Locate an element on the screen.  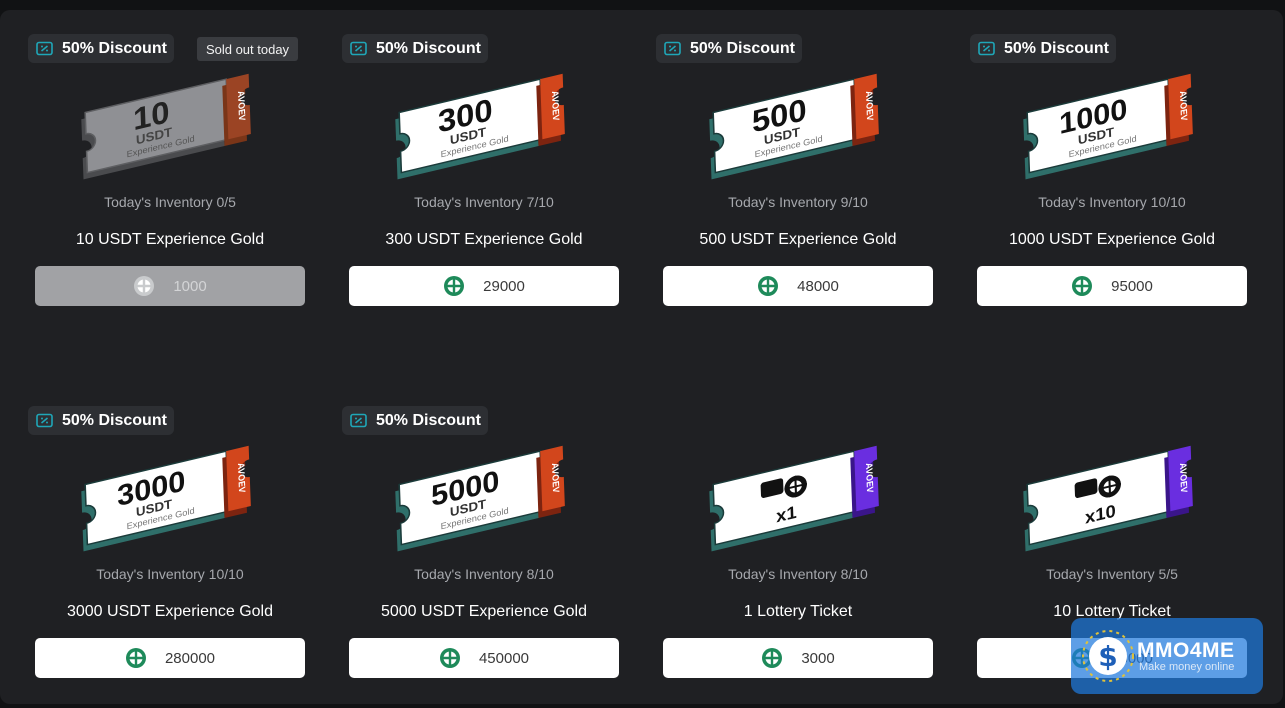
usdt-ticket-image: AVOEV 1000 USDT Experience Gold is located at coordinates (1108, 126).